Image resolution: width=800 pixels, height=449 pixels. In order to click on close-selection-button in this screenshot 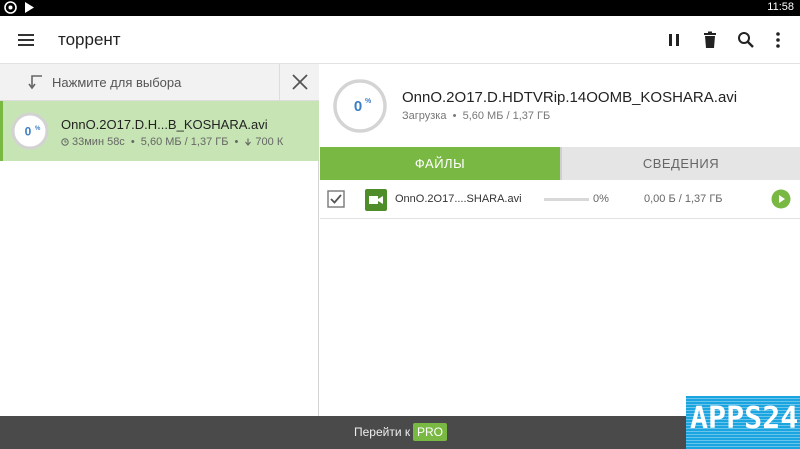, I will do `click(299, 82)`.